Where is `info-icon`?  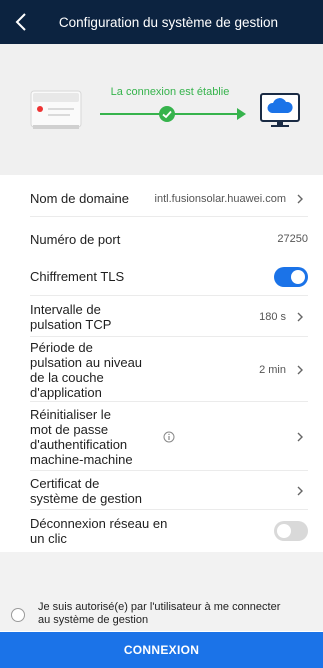 info-icon is located at coordinates (169, 437).